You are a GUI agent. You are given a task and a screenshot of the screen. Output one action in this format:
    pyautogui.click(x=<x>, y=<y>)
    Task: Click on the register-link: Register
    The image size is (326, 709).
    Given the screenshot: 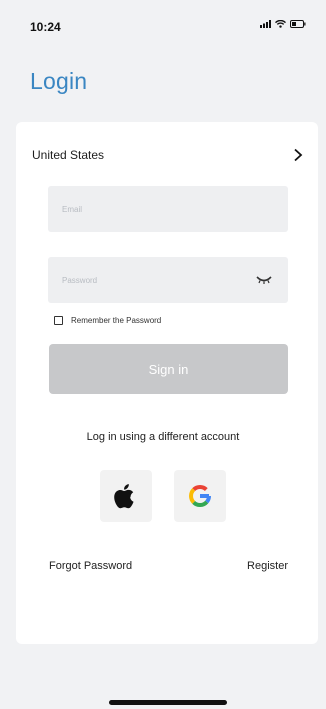 What is the action you would take?
    pyautogui.click(x=267, y=566)
    